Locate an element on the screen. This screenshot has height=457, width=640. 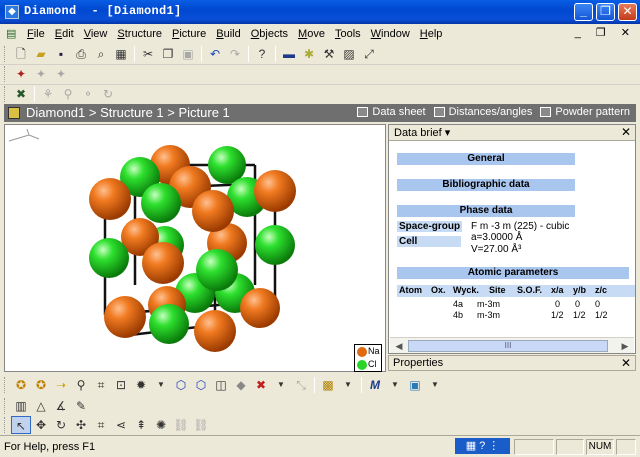
select-pointer-icon: ↖ is located at coordinates (21, 425).